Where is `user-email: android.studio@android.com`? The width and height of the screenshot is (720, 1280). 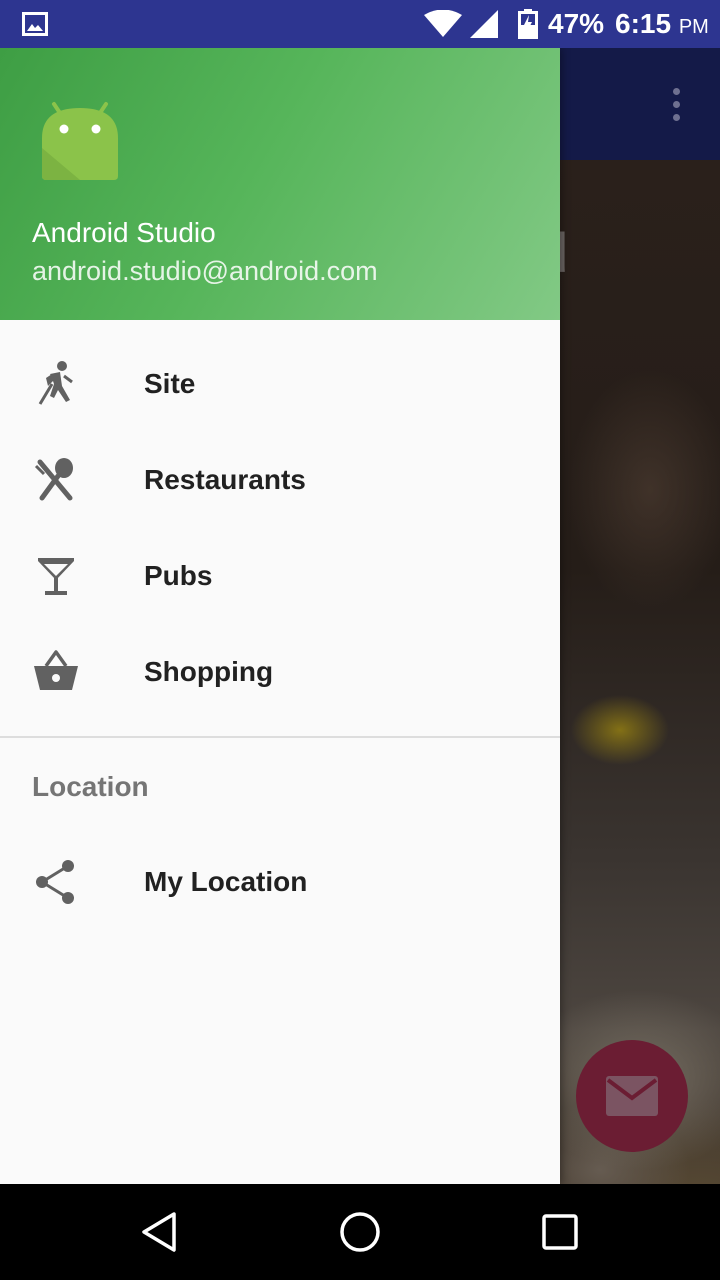 user-email: android.studio@android.com is located at coordinates (205, 271).